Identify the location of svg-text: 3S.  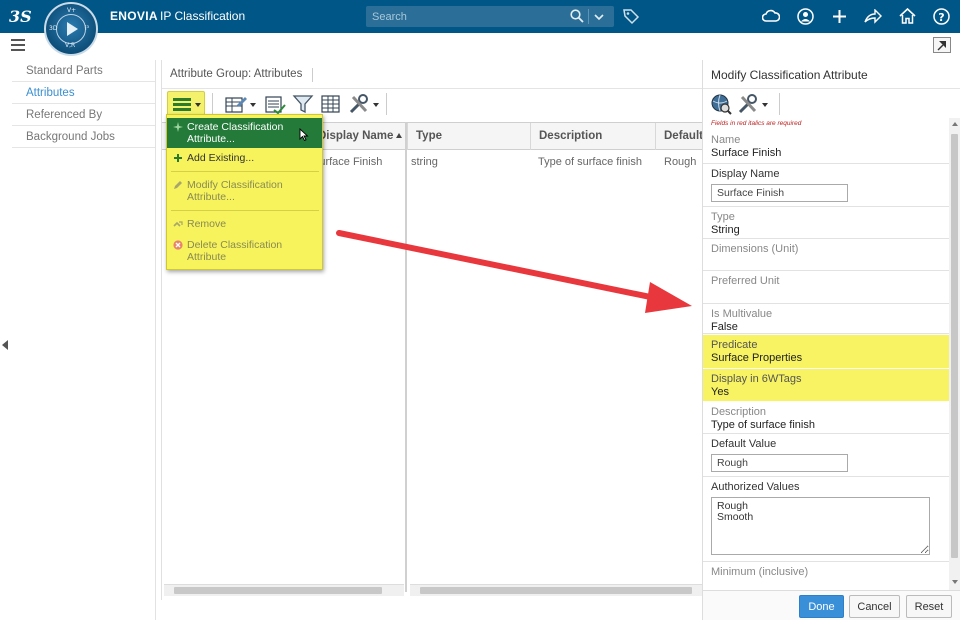
(20, 16).